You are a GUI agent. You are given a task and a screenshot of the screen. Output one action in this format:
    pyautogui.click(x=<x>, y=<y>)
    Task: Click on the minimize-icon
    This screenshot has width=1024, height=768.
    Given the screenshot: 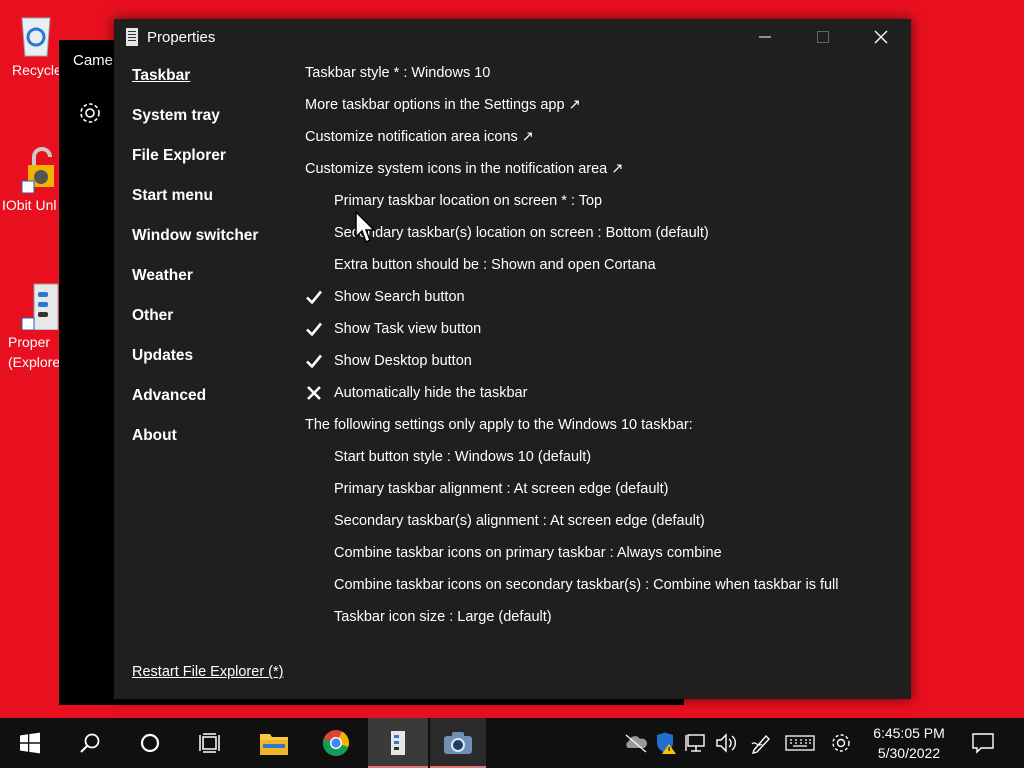 What is the action you would take?
    pyautogui.click(x=765, y=37)
    